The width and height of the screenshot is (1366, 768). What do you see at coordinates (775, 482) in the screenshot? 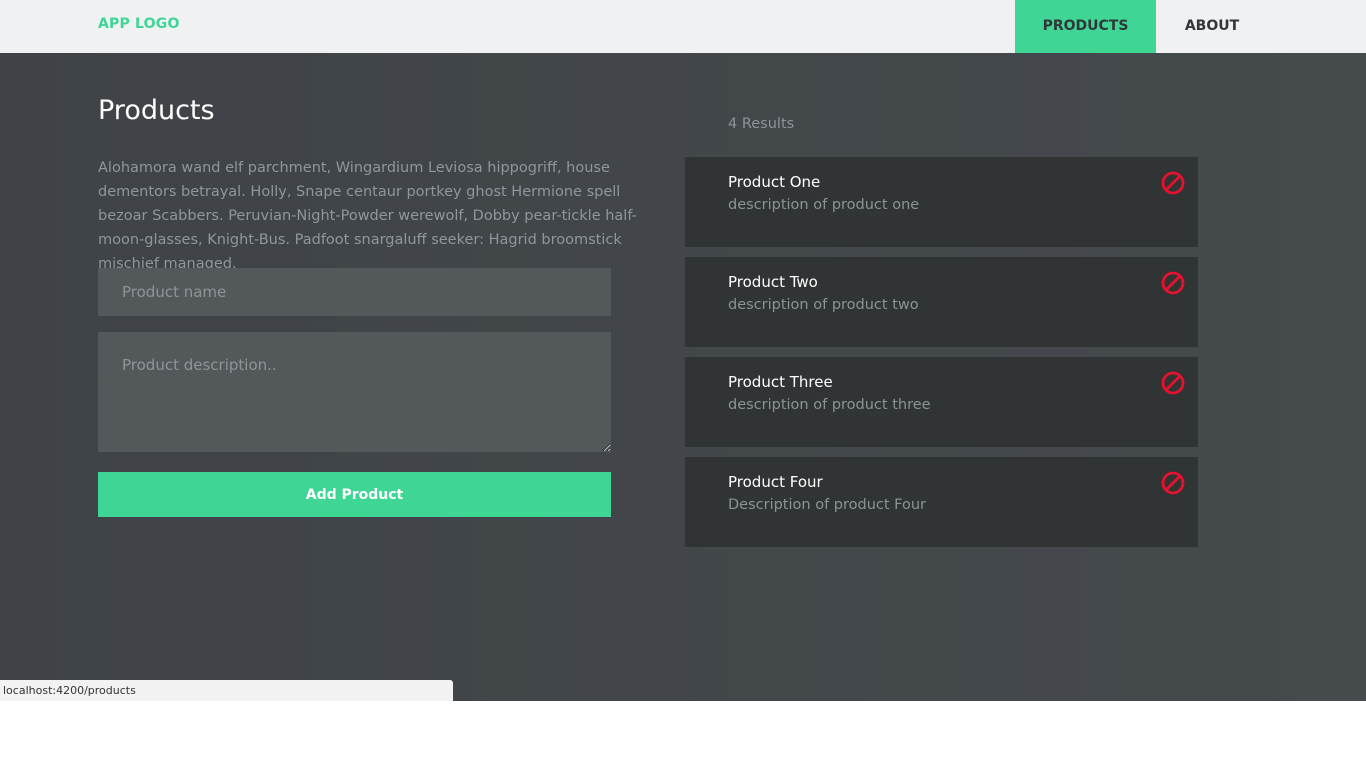
I see `product-name: Product Four` at bounding box center [775, 482].